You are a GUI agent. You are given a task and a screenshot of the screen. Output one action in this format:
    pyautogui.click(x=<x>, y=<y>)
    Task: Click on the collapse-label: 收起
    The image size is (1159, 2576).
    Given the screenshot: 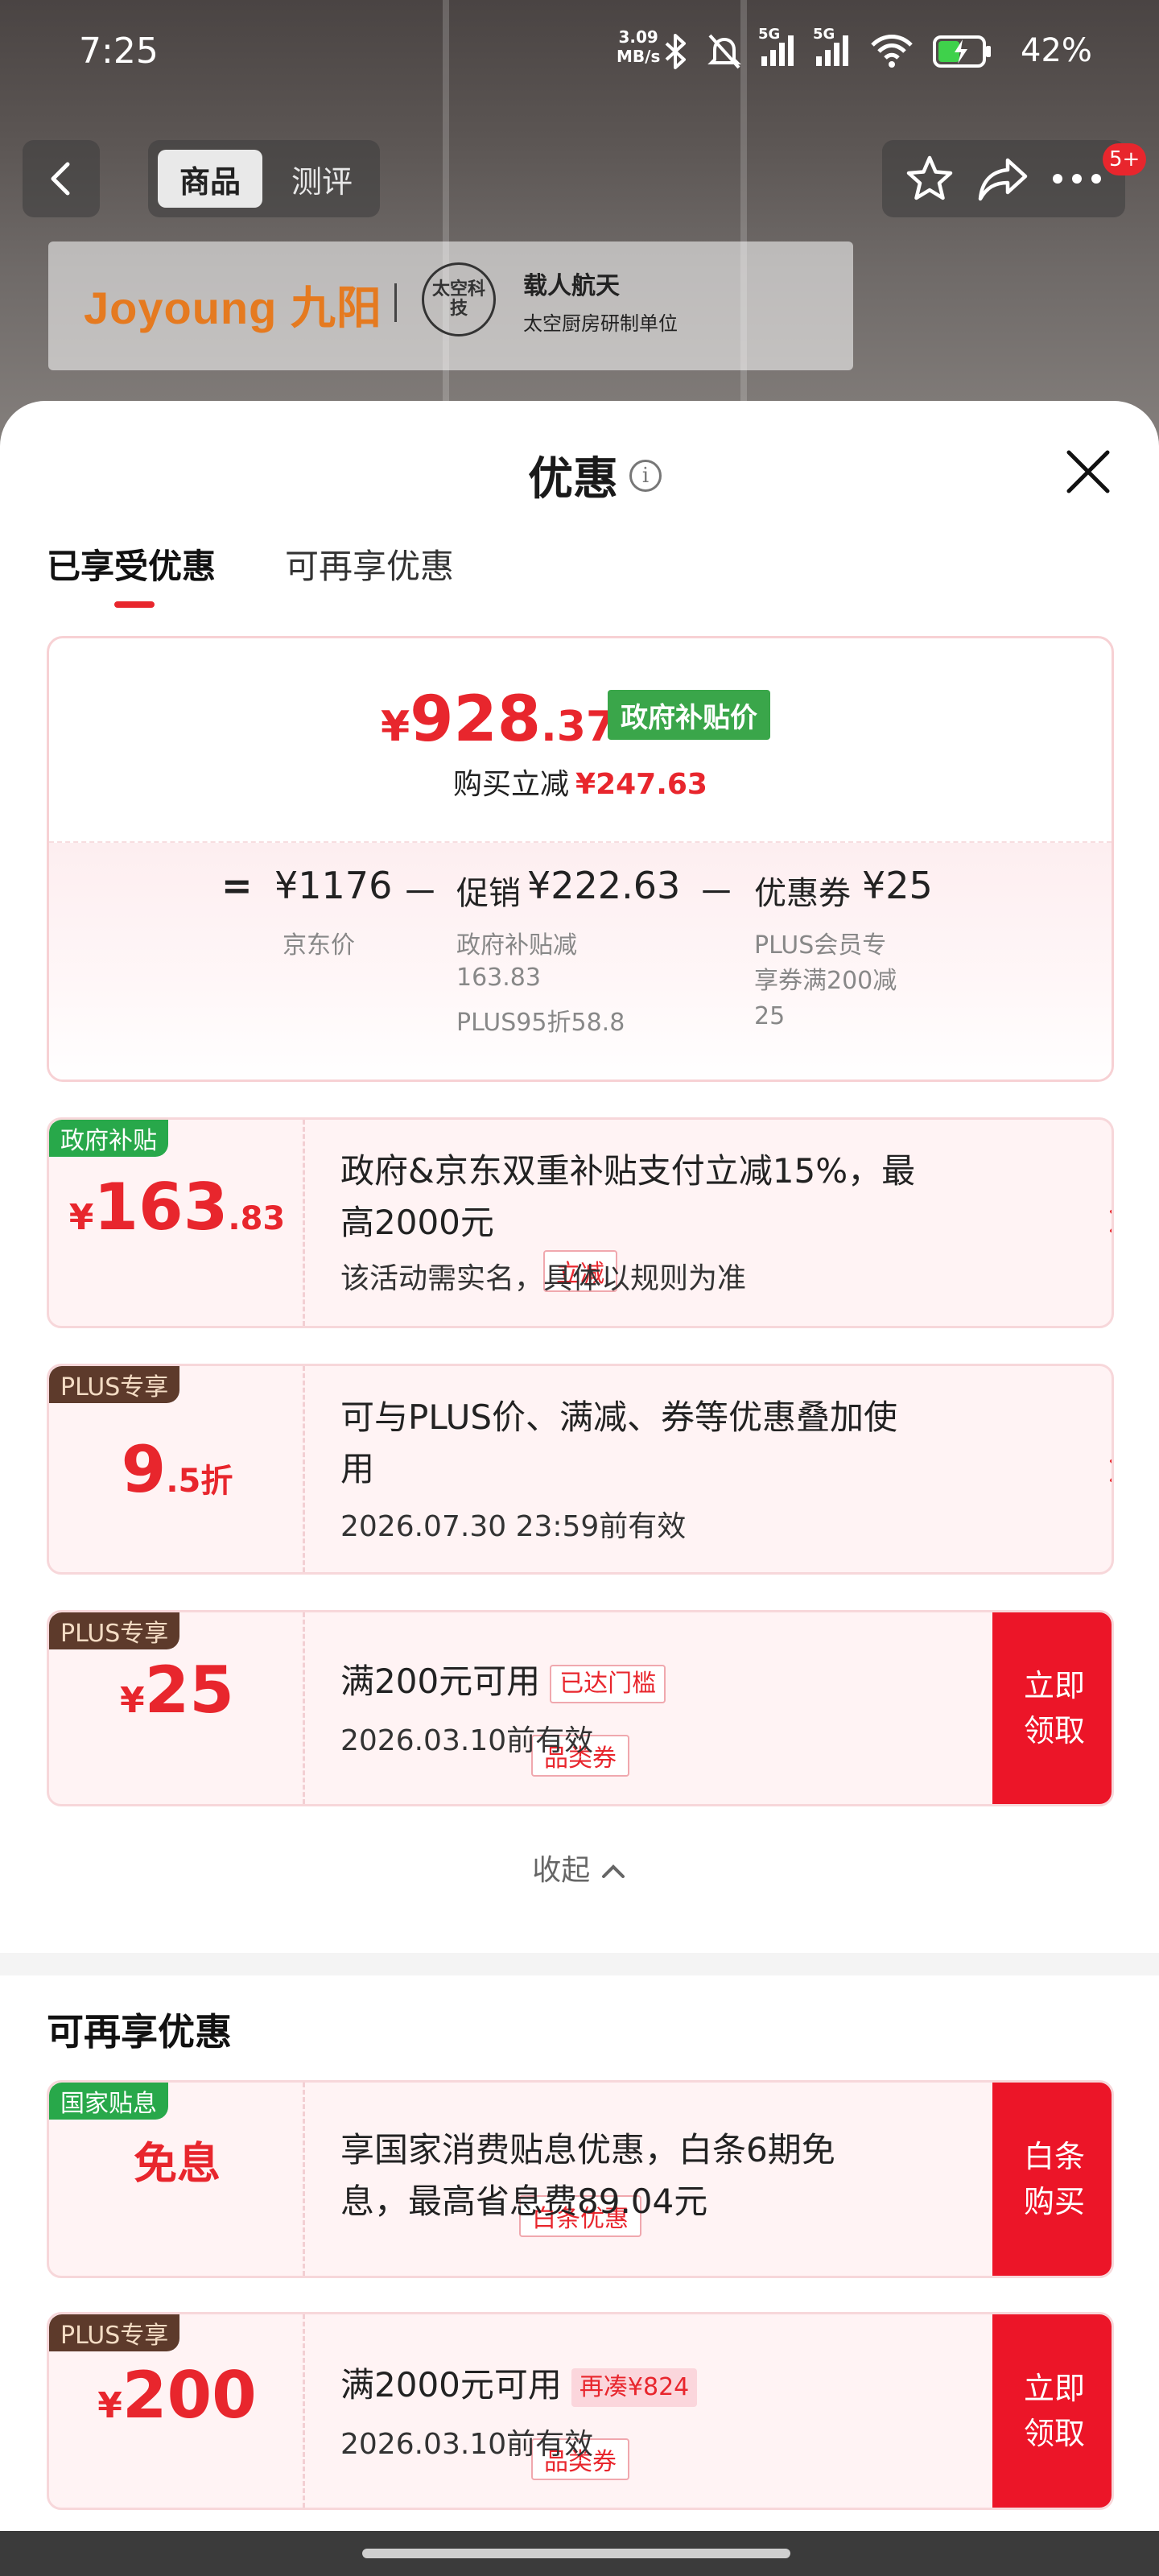 What is the action you would take?
    pyautogui.click(x=561, y=1870)
    